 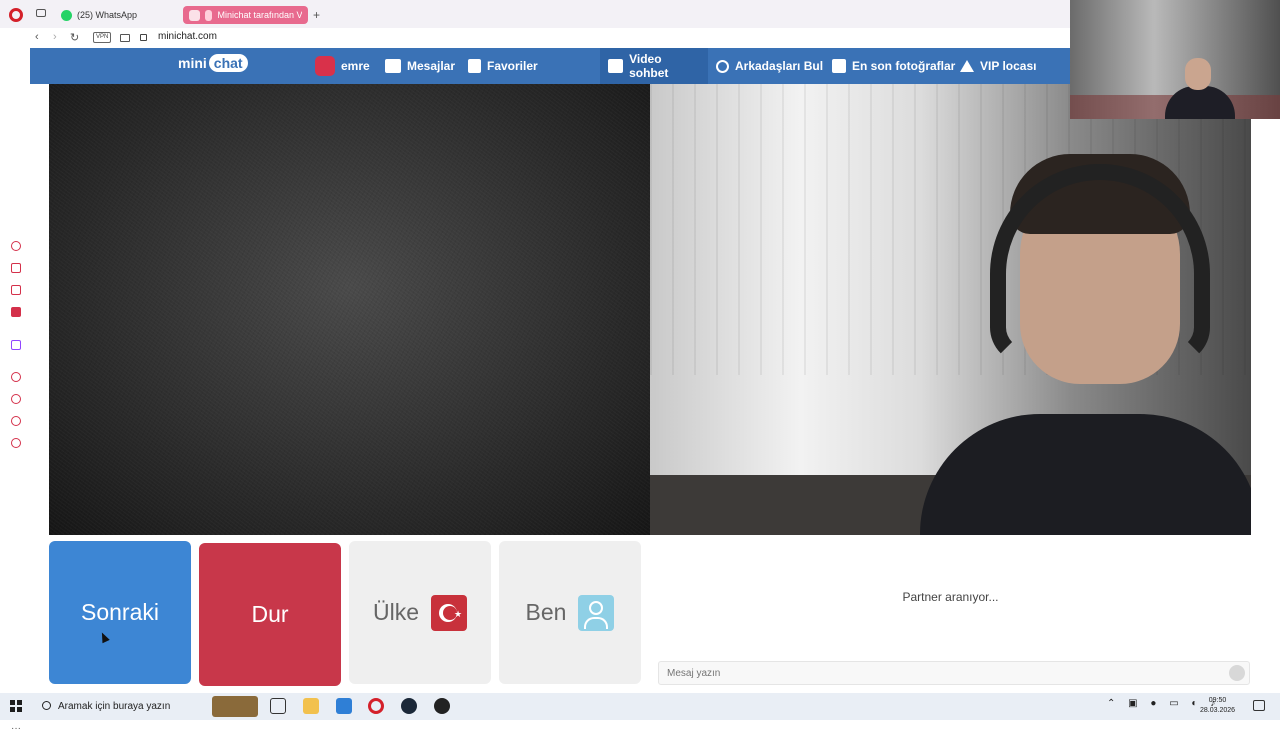 I want to click on search-highlight-image, so click(x=235, y=706).